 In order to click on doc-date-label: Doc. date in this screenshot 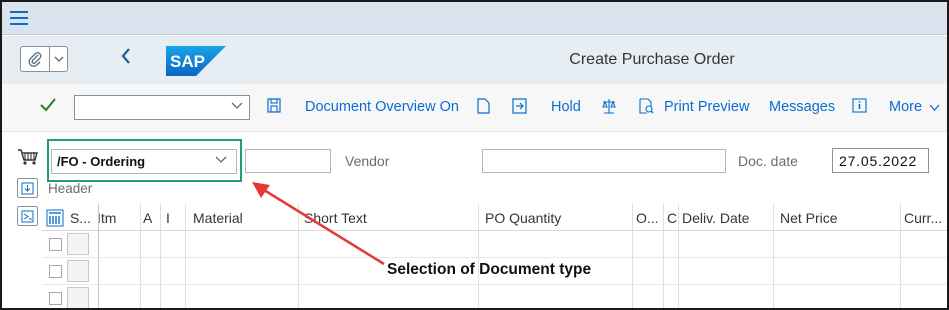, I will do `click(768, 161)`.